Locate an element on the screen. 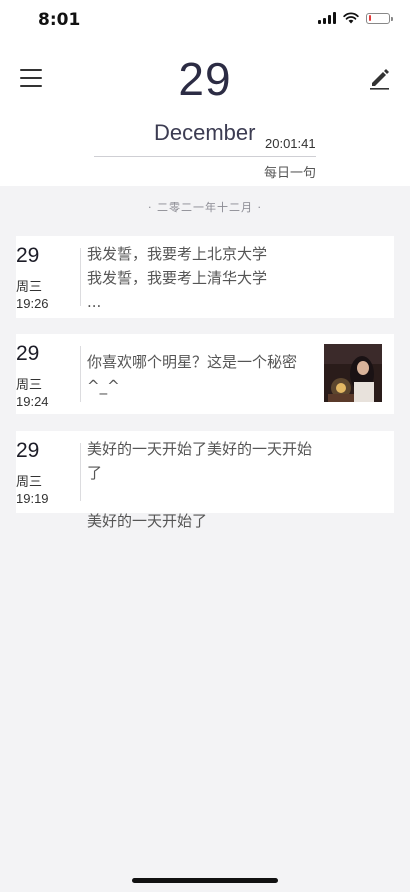 The width and height of the screenshot is (410, 892). current-month: December is located at coordinates (205, 132).